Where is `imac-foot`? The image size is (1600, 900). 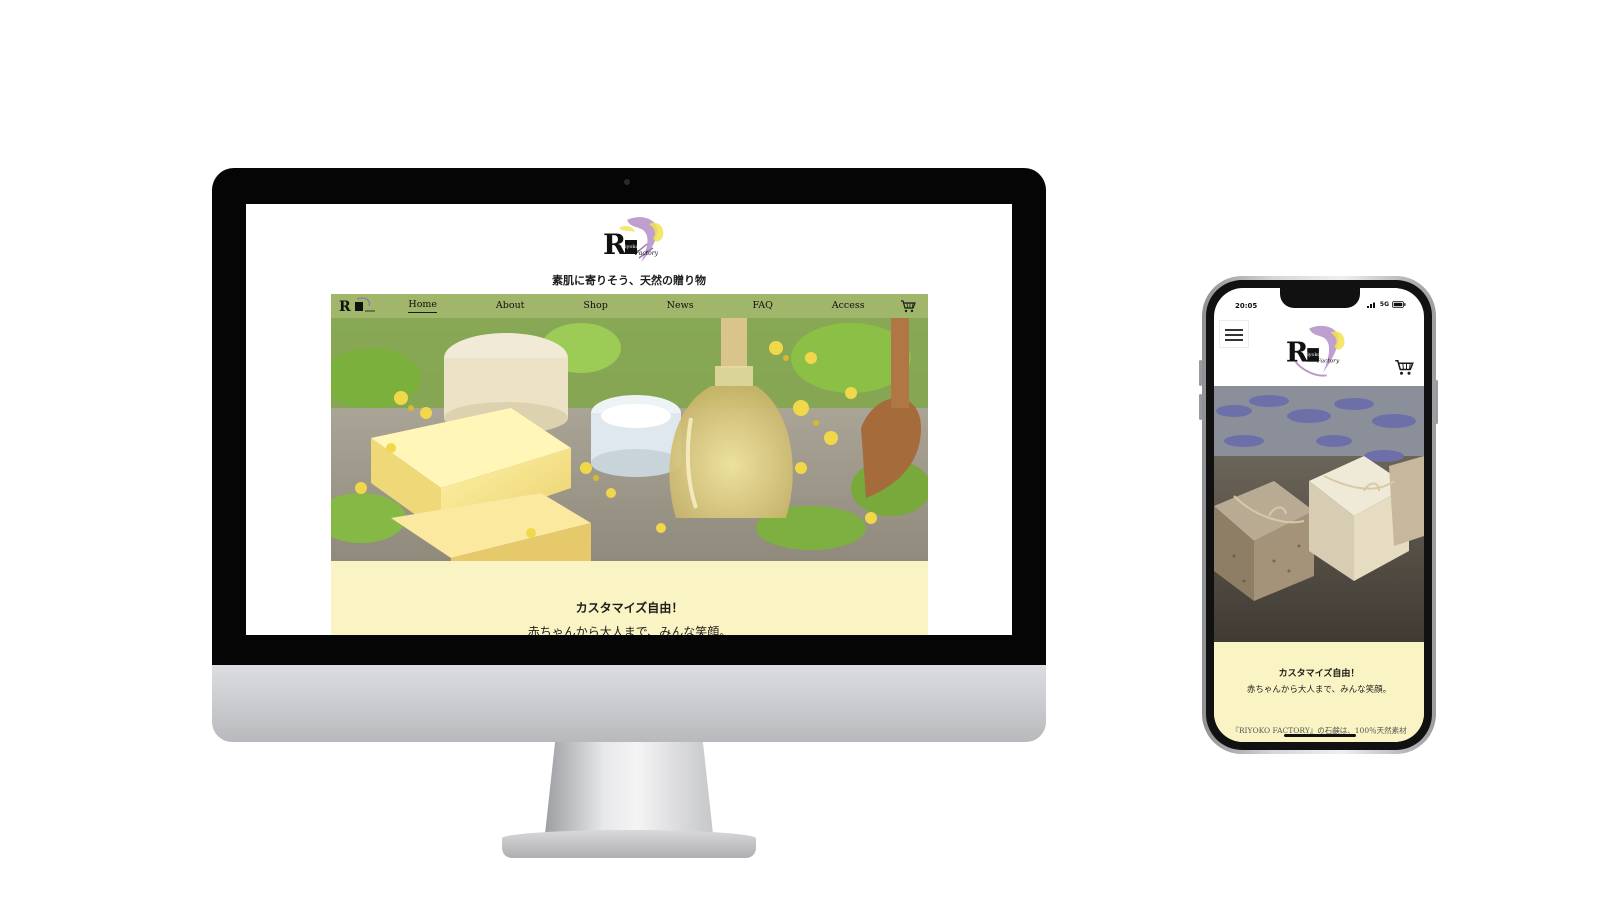
imac-foot is located at coordinates (629, 844).